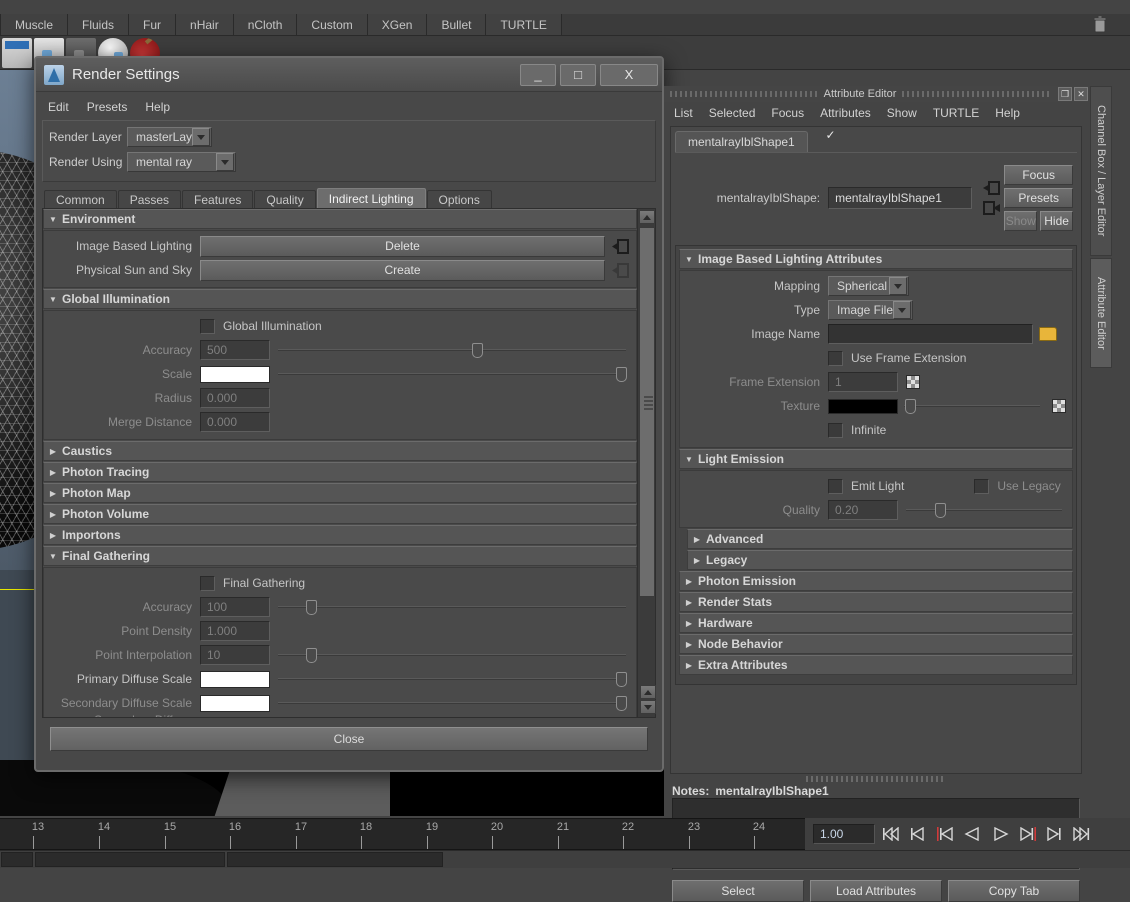 The width and height of the screenshot is (1130, 902). What do you see at coordinates (454, 350) in the screenshot?
I see `gi-accuracy-slider` at bounding box center [454, 350].